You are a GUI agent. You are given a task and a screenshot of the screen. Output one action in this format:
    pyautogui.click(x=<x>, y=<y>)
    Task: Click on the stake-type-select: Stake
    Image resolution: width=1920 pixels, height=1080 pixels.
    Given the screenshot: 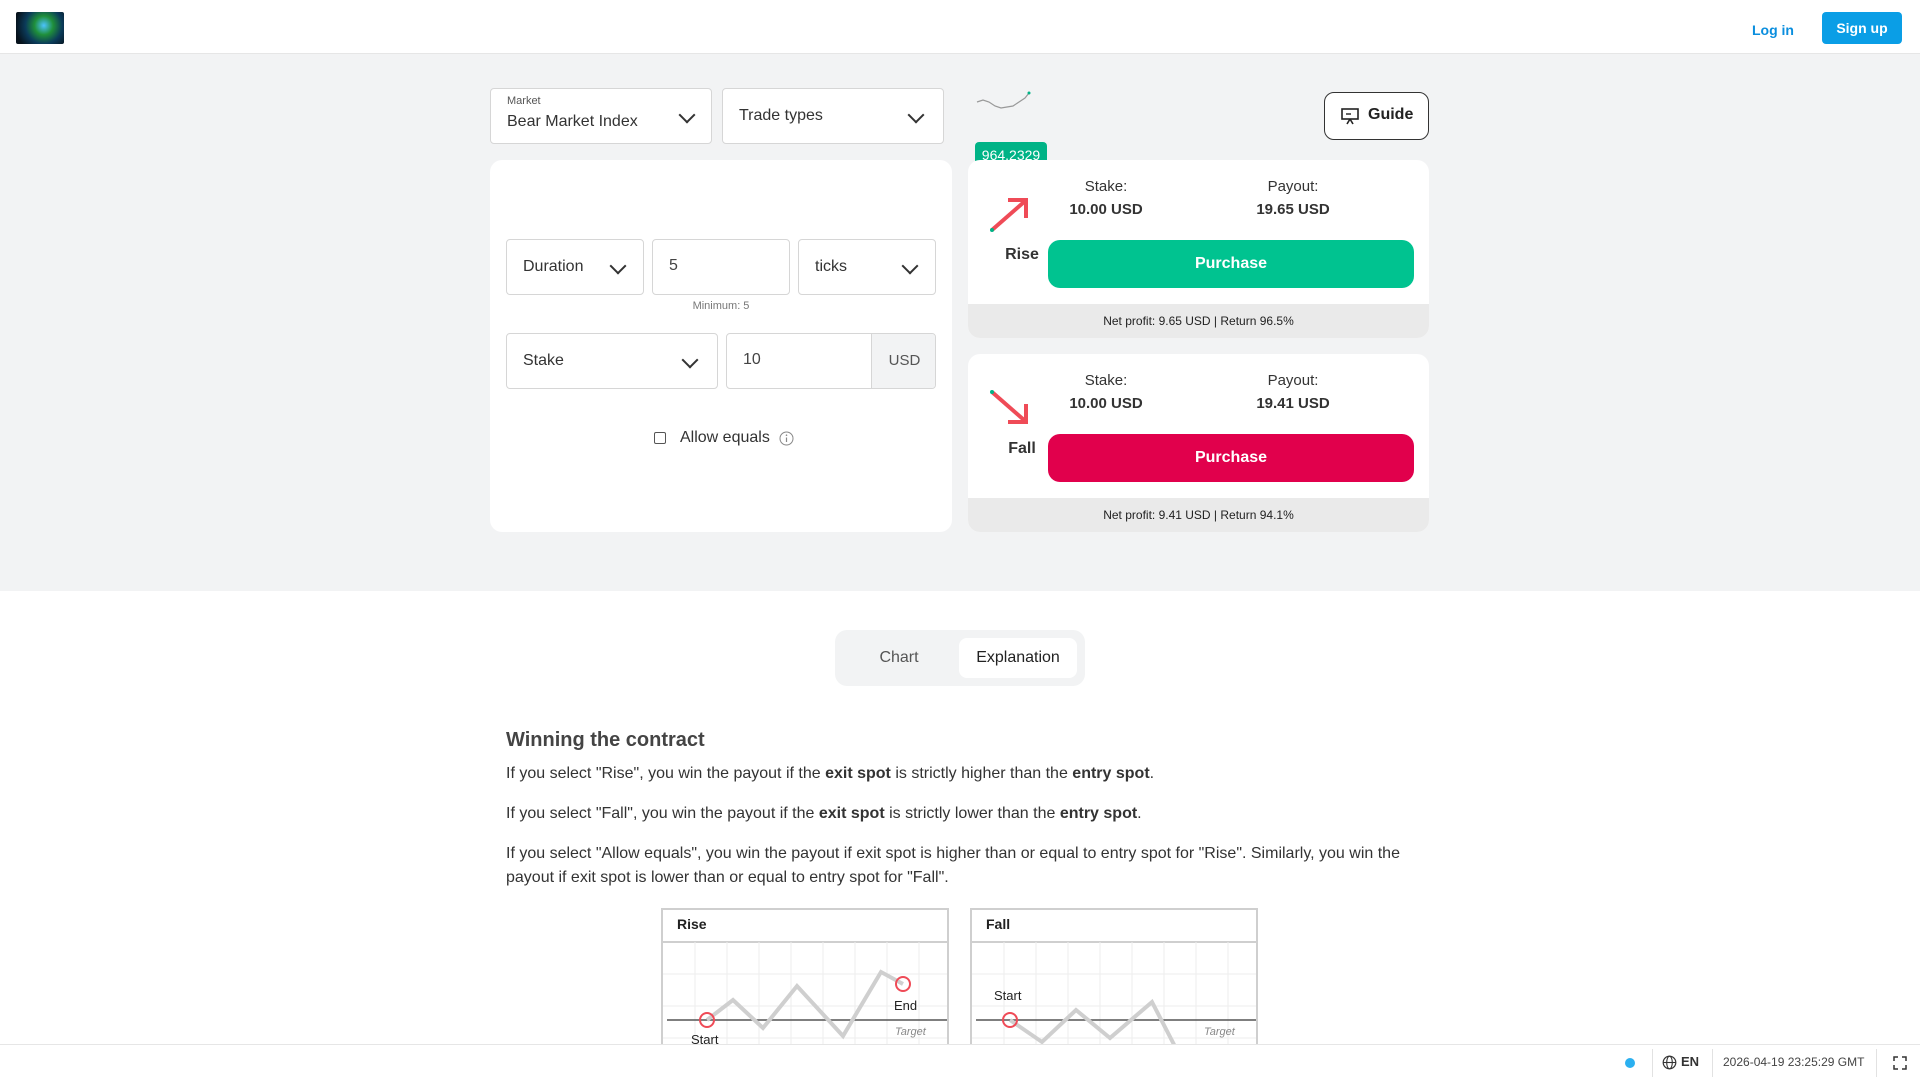 What is the action you would take?
    pyautogui.click(x=612, y=361)
    